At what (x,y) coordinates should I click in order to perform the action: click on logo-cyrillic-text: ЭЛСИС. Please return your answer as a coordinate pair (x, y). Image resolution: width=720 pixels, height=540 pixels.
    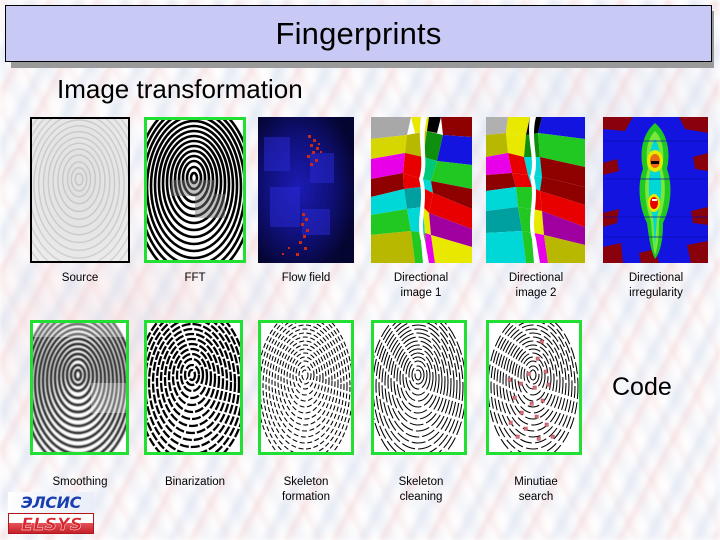
    Looking at the image, I should click on (51, 502).